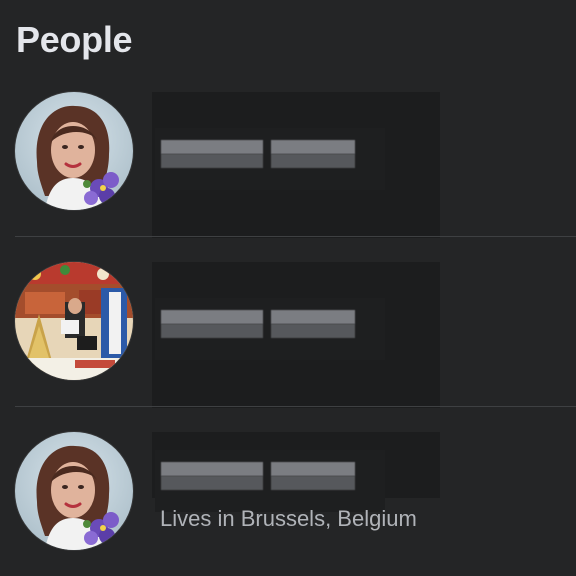 Image resolution: width=576 pixels, height=576 pixels. I want to click on people-section-title: People, so click(74, 39).